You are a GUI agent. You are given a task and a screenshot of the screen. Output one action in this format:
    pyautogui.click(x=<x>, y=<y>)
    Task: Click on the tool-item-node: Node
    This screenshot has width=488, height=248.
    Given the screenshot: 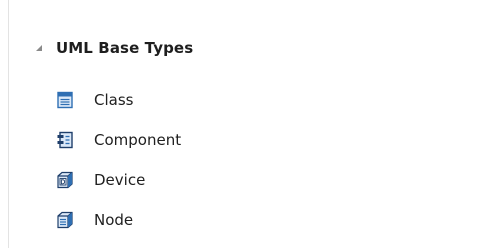 What is the action you would take?
    pyautogui.click(x=118, y=220)
    